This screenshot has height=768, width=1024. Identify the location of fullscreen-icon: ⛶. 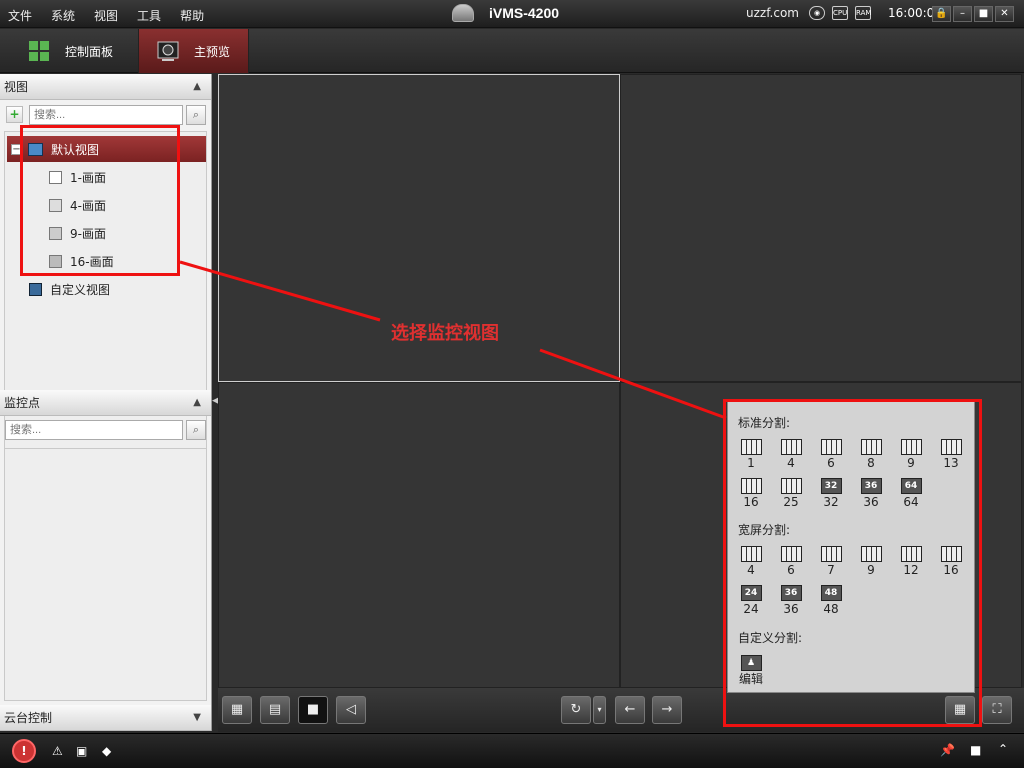
(997, 710).